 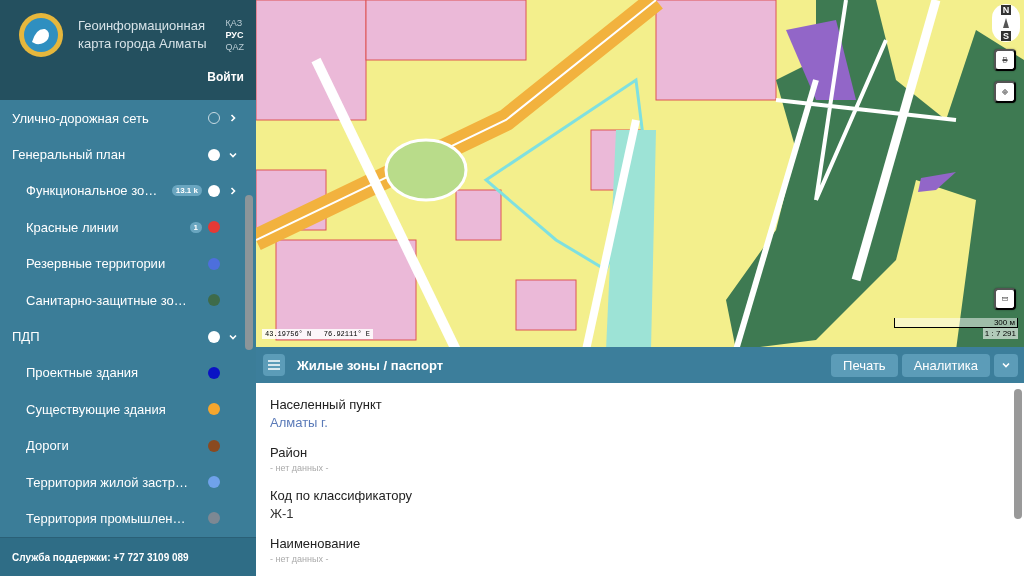 What do you see at coordinates (956, 323) in the screenshot?
I see `scale-bar: 300 м` at bounding box center [956, 323].